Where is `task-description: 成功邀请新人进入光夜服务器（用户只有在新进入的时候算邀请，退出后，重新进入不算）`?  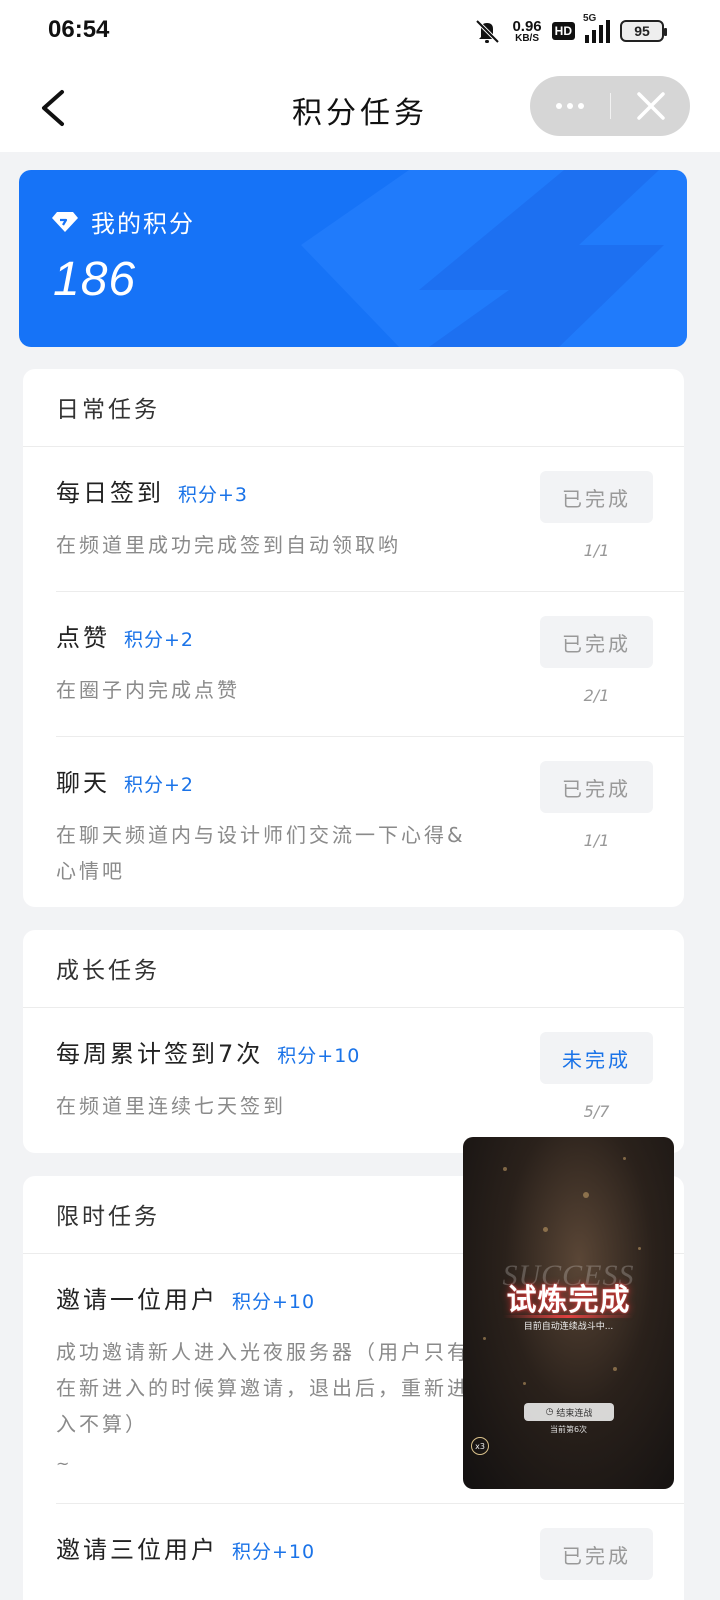 task-description: 成功邀请新人进入光夜服务器（用户只有在新进入的时候算邀请，退出后，重新进入不算） is located at coordinates (263, 1388).